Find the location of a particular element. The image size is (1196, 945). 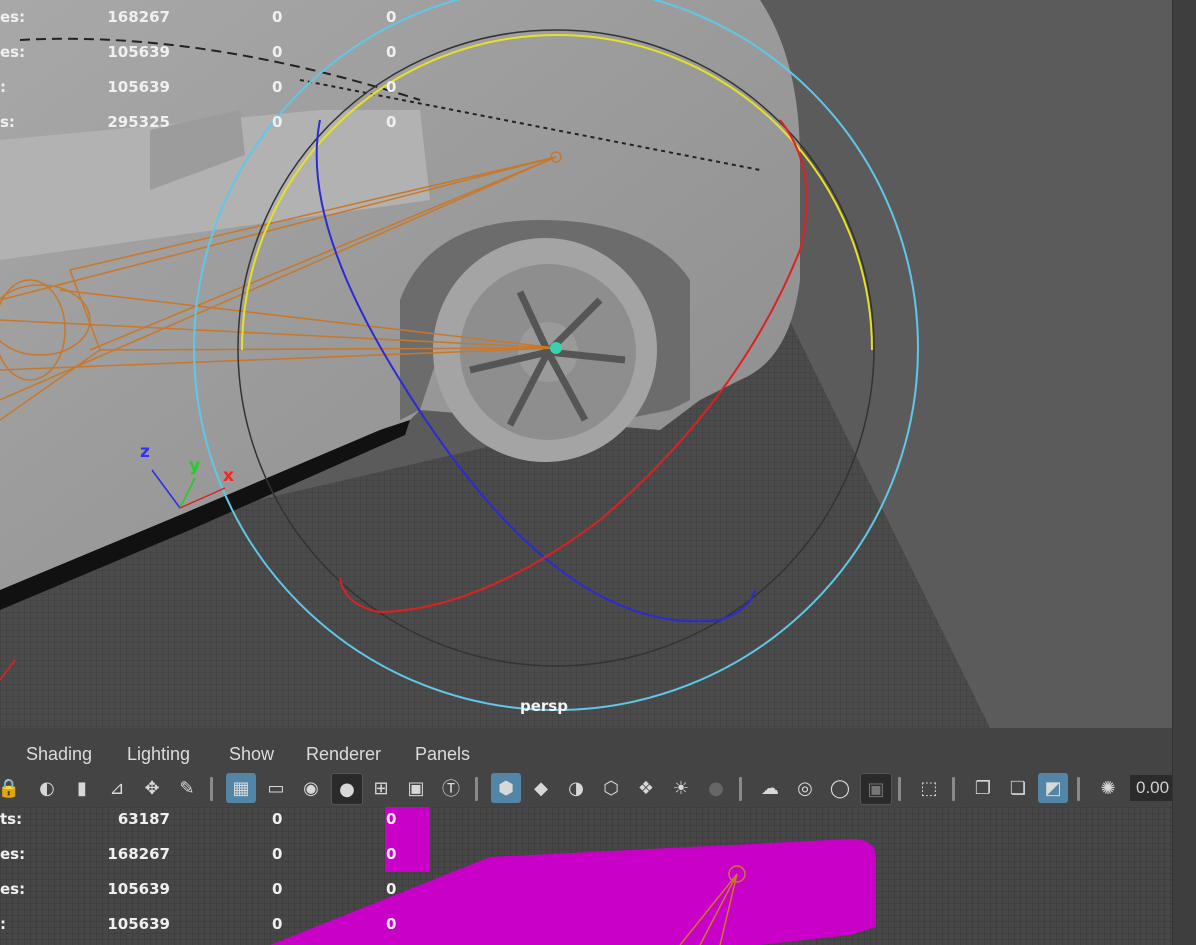

motion-blur-icon: ◎ is located at coordinates (805, 788).